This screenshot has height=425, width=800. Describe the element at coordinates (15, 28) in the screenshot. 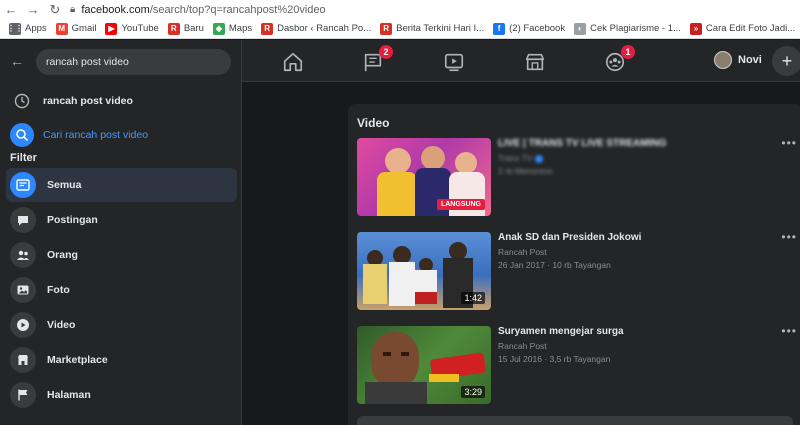

I see `apps-grid-icon: ⋮⋮` at that location.